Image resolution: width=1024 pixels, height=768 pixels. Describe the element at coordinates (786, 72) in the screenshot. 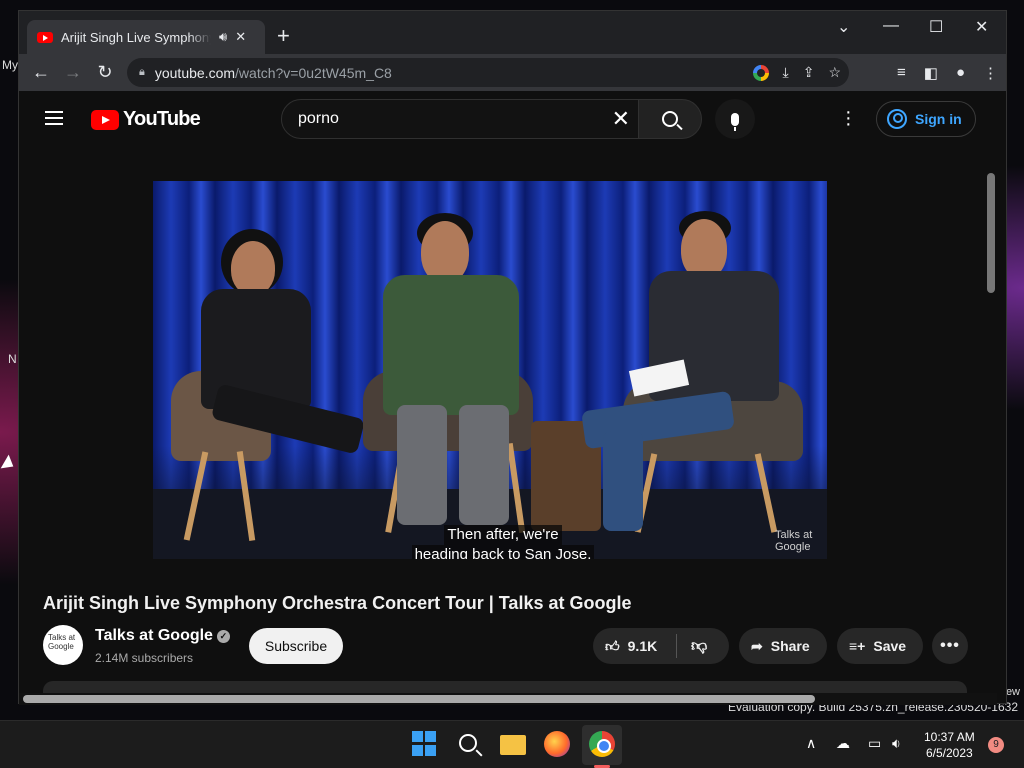

I see `install-icon: ⤓` at that location.